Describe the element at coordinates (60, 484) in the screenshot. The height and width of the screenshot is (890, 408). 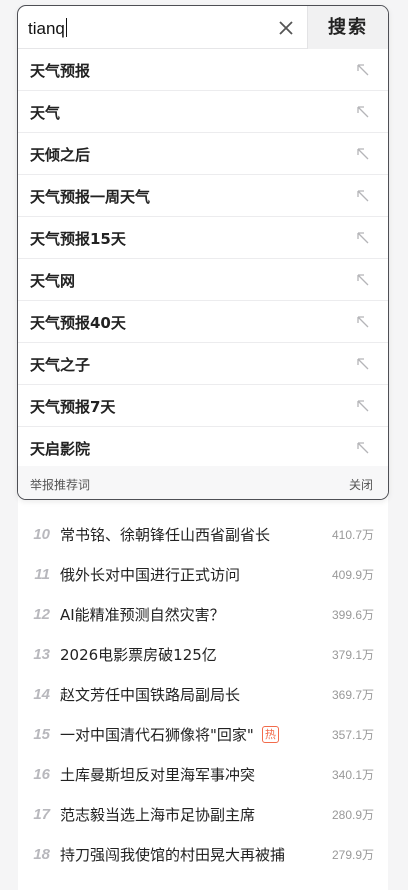
I see `report-suggestions-link: 举报推荐词` at that location.